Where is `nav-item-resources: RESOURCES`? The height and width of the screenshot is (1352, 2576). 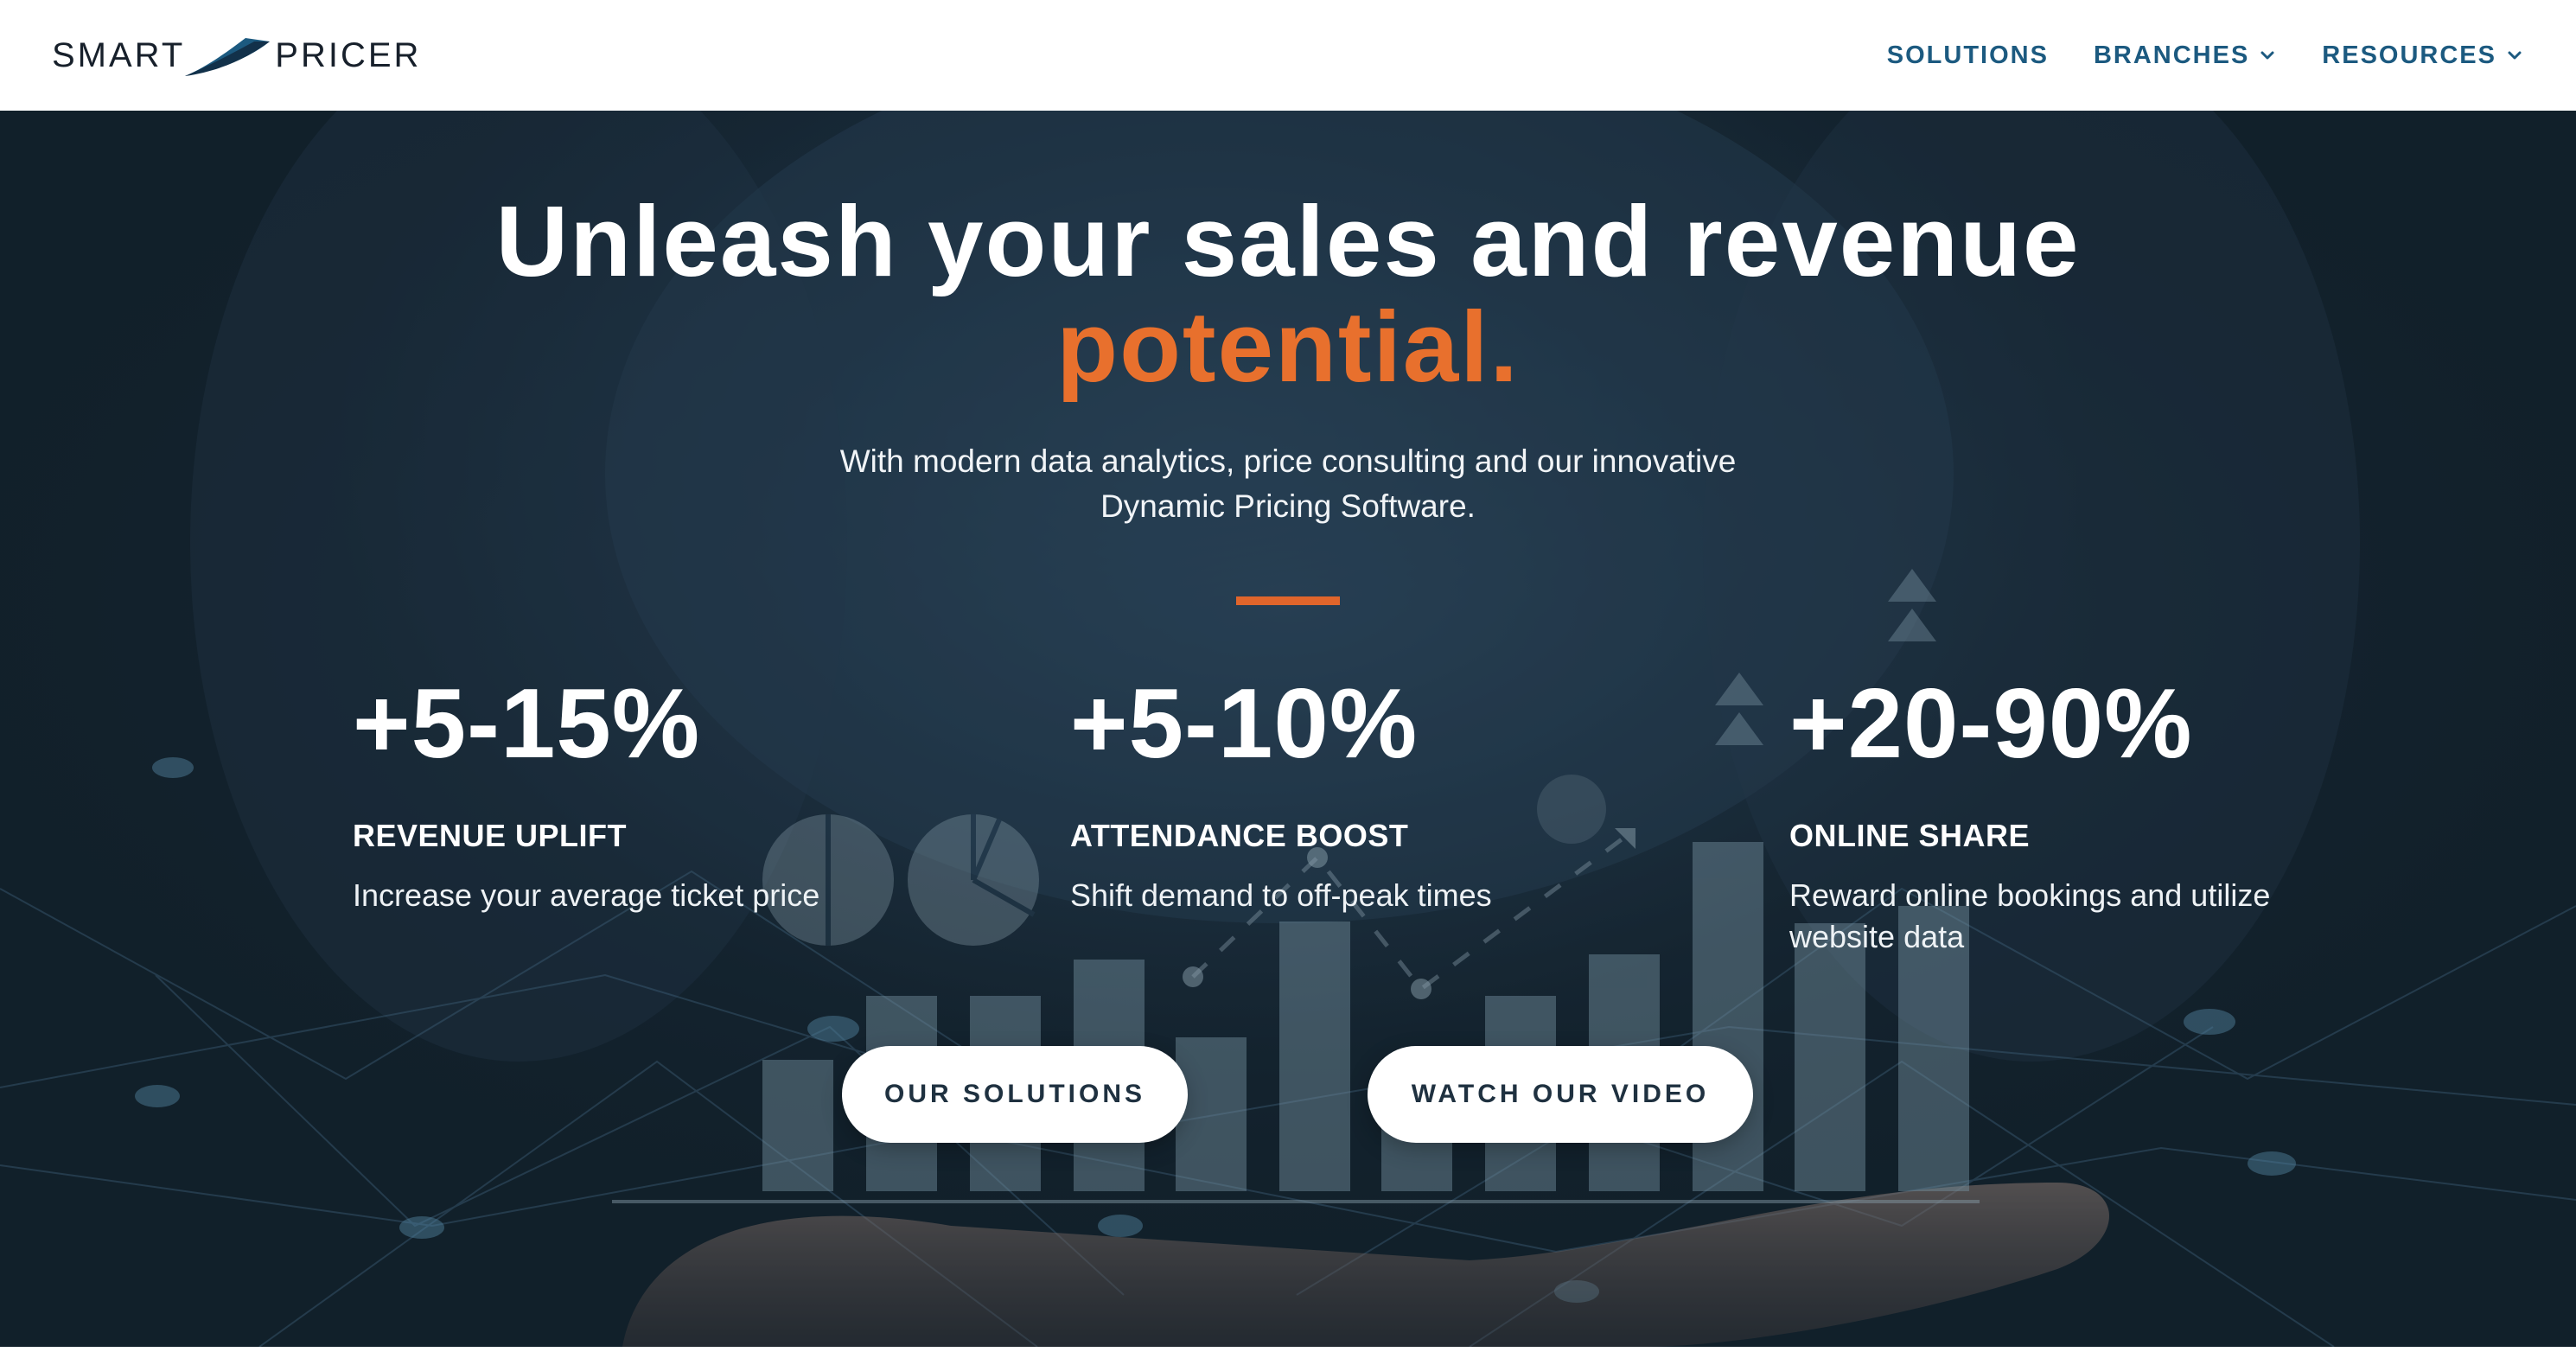 nav-item-resources: RESOURCES is located at coordinates (2423, 55).